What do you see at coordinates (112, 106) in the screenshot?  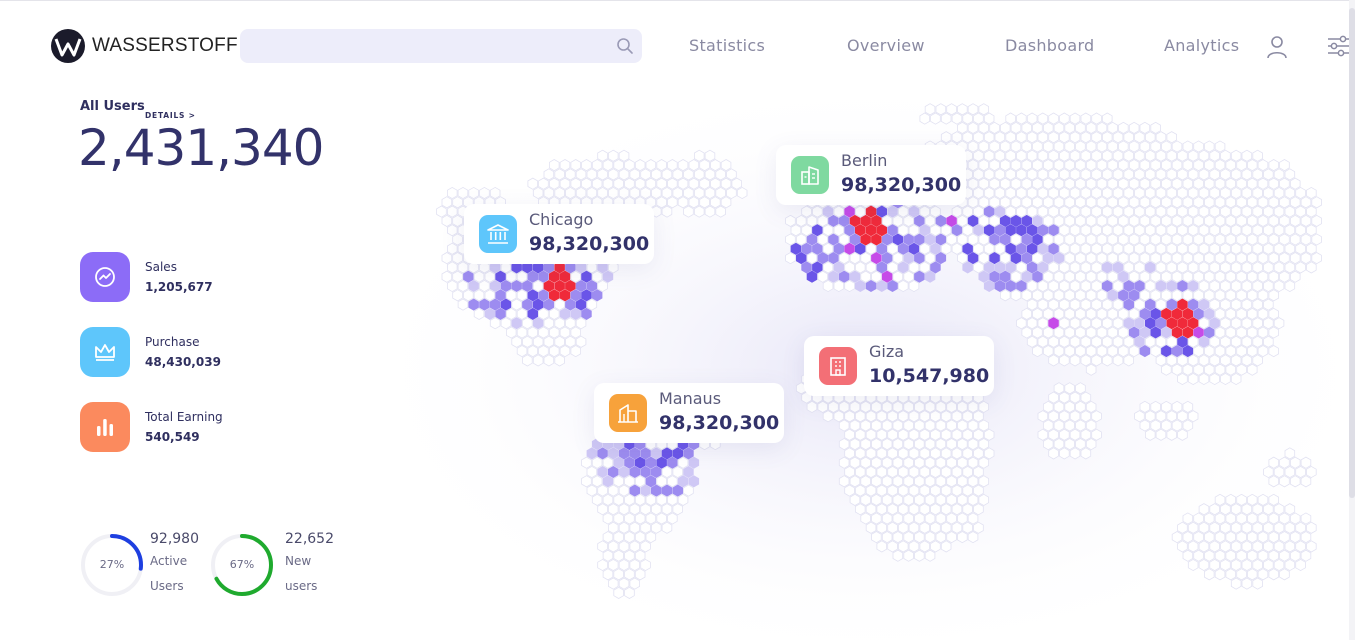 I see `all-users-title: All Users` at bounding box center [112, 106].